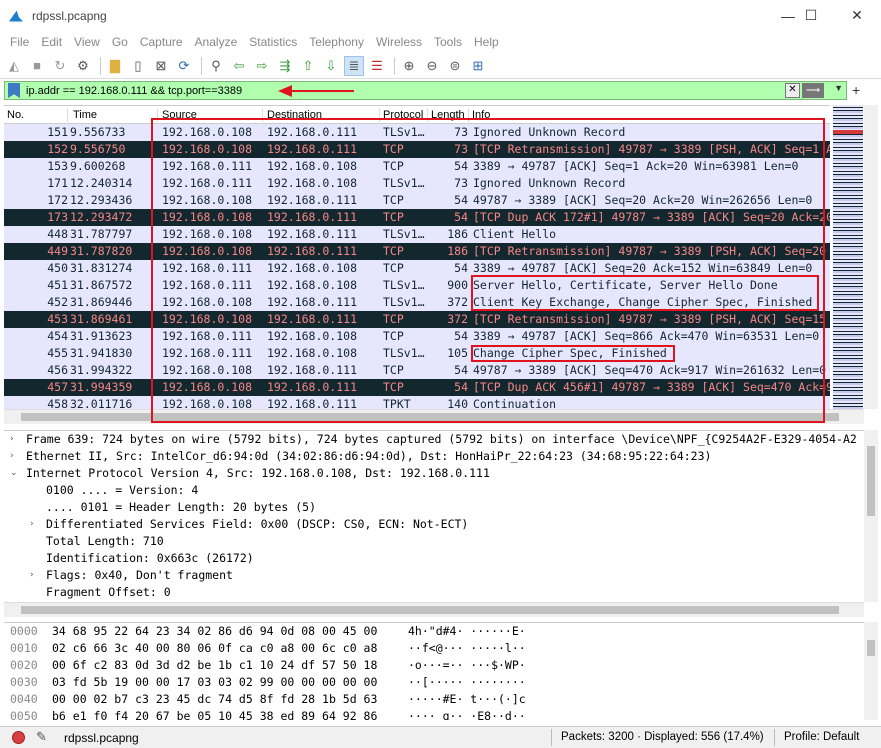 The image size is (881, 748). Describe the element at coordinates (51, 42) in the screenshot. I see `menu-edit: Edit` at that location.